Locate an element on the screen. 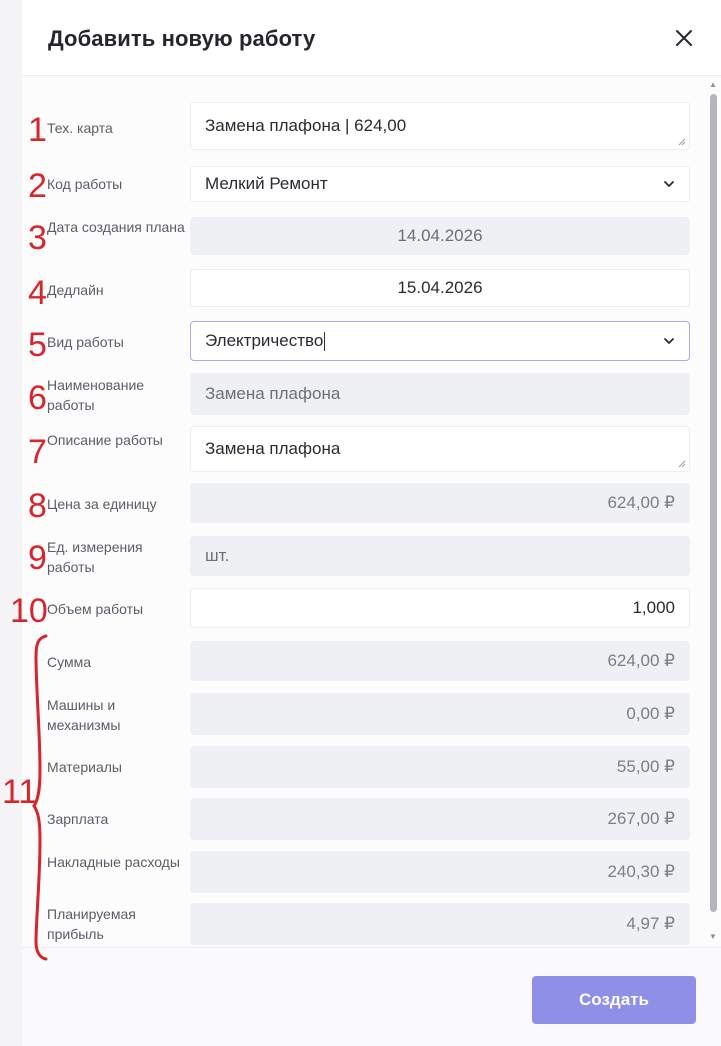 Image resolution: width=721 pixels, height=1046 pixels. plan-date-field: 14.04.2026 is located at coordinates (440, 236).